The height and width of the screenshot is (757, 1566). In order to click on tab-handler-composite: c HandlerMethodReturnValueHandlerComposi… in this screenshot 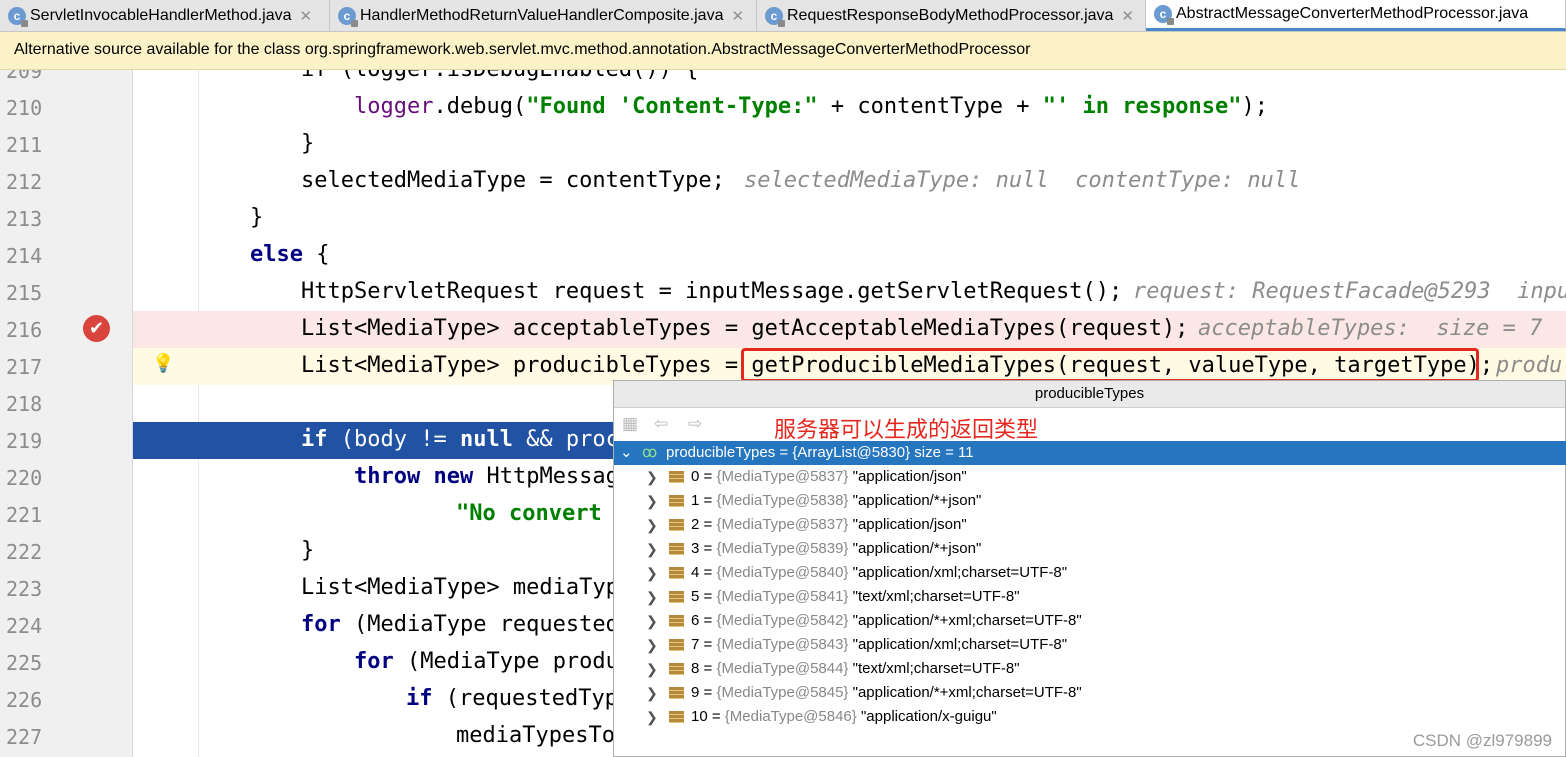, I will do `click(543, 15)`.